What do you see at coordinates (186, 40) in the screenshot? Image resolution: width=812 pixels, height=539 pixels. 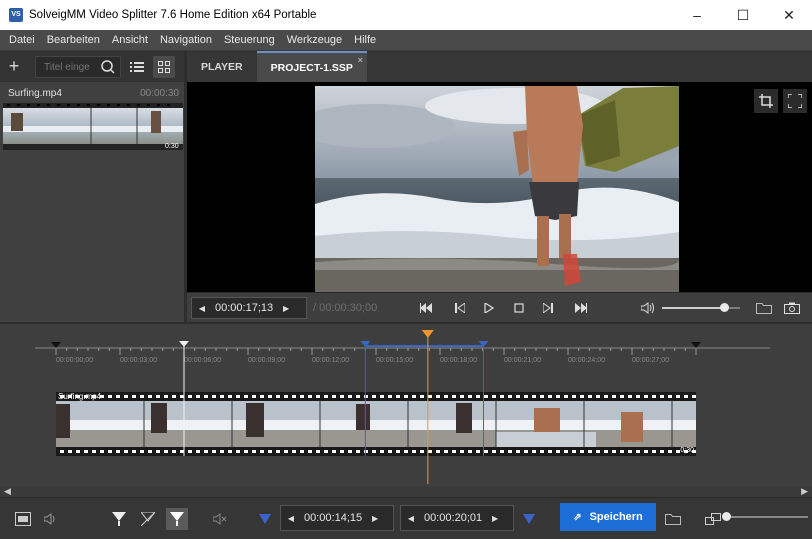 I see `menu-navigation: Navigation` at bounding box center [186, 40].